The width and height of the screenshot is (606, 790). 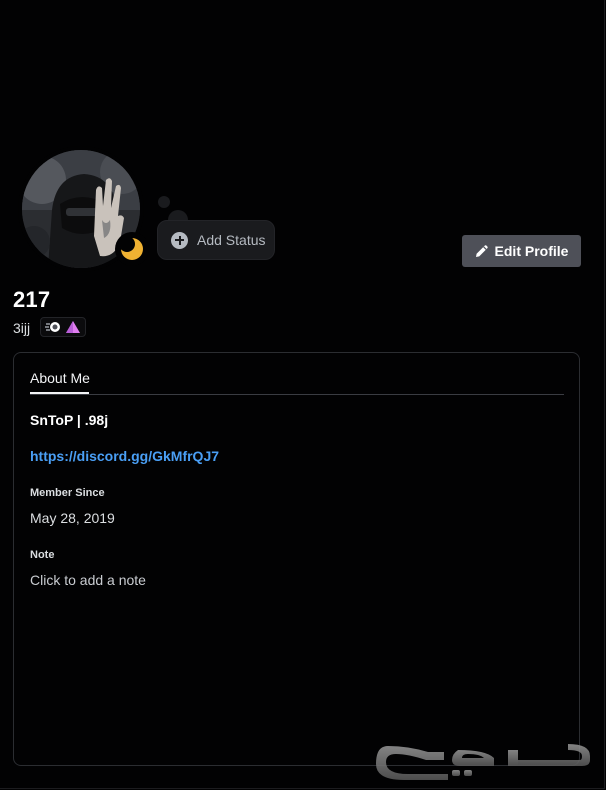 I want to click on tab-about-me: About Me, so click(x=60, y=378).